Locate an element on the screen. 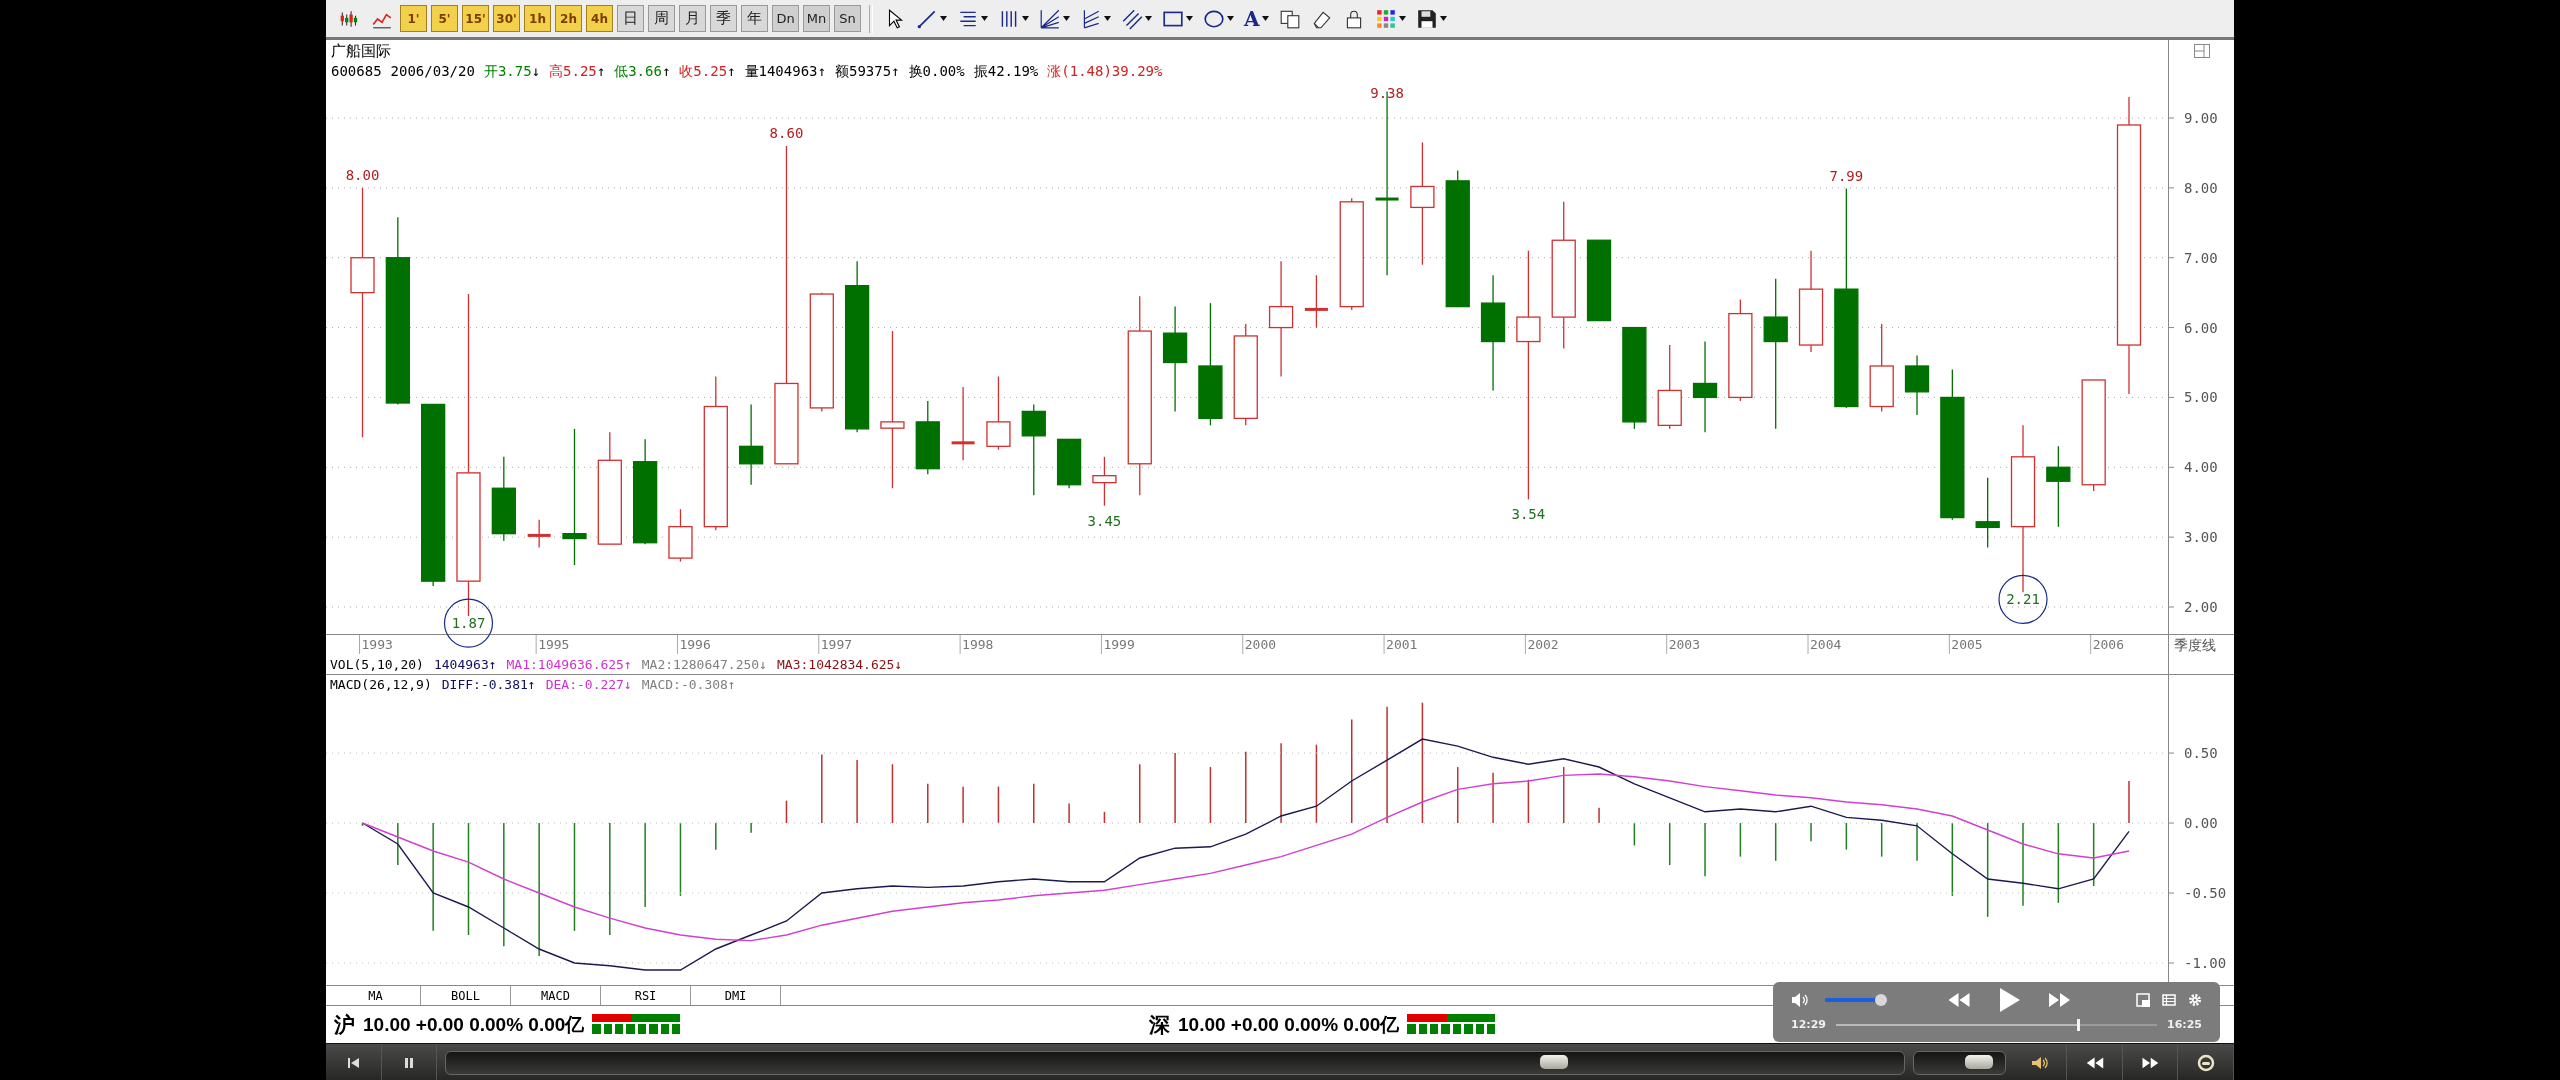  indicator-value: MA3:1042834.625↓ is located at coordinates (840, 664).